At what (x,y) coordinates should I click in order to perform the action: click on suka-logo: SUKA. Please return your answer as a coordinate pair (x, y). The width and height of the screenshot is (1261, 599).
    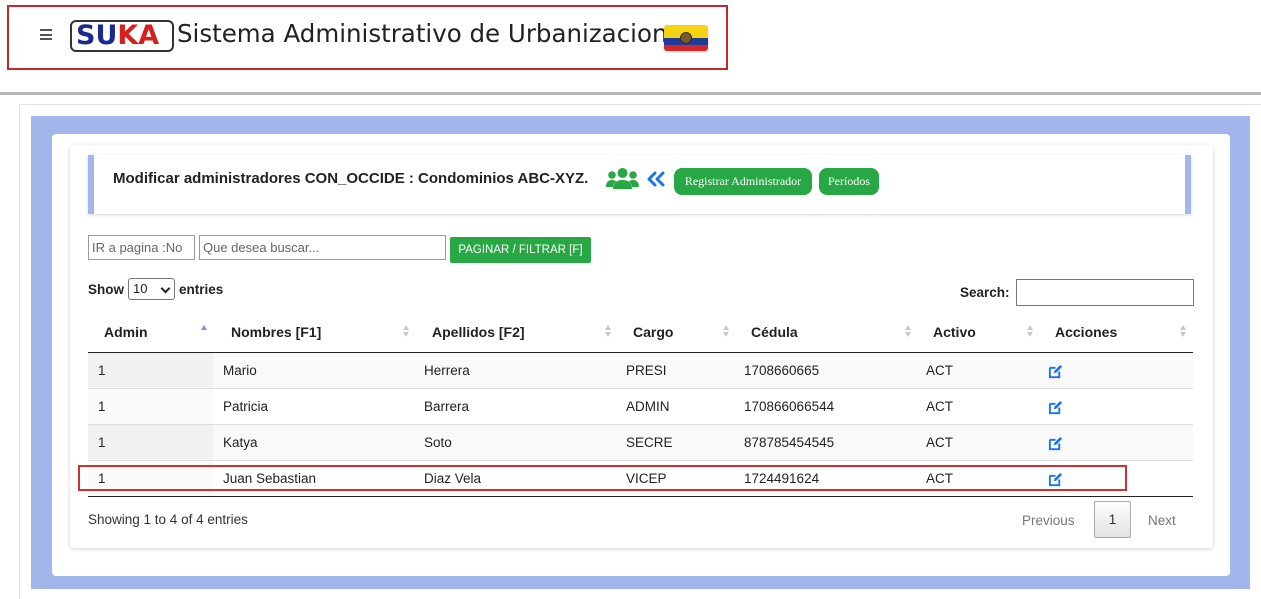
    Looking at the image, I should click on (122, 36).